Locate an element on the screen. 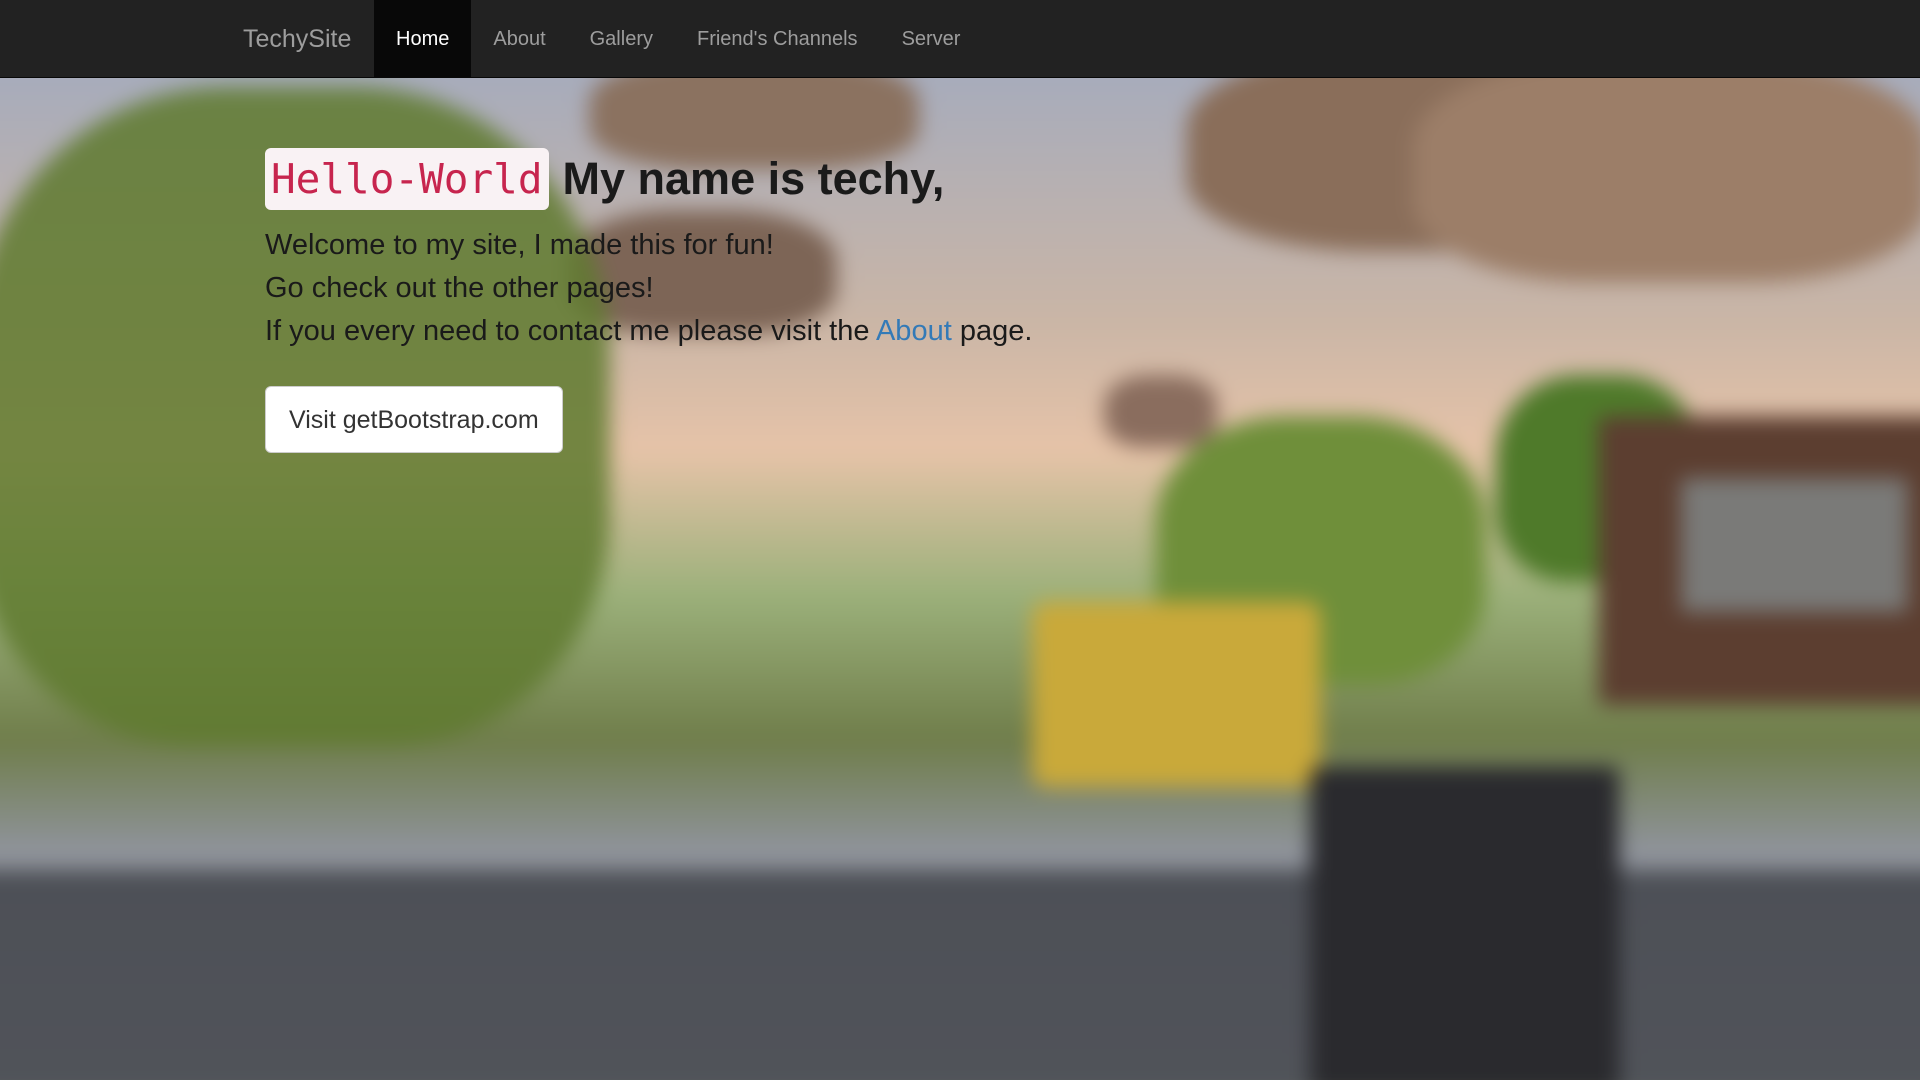 This screenshot has width=1920, height=1080. intro-line-1: Welcome to my site, I made this for fun! is located at coordinates (519, 245).